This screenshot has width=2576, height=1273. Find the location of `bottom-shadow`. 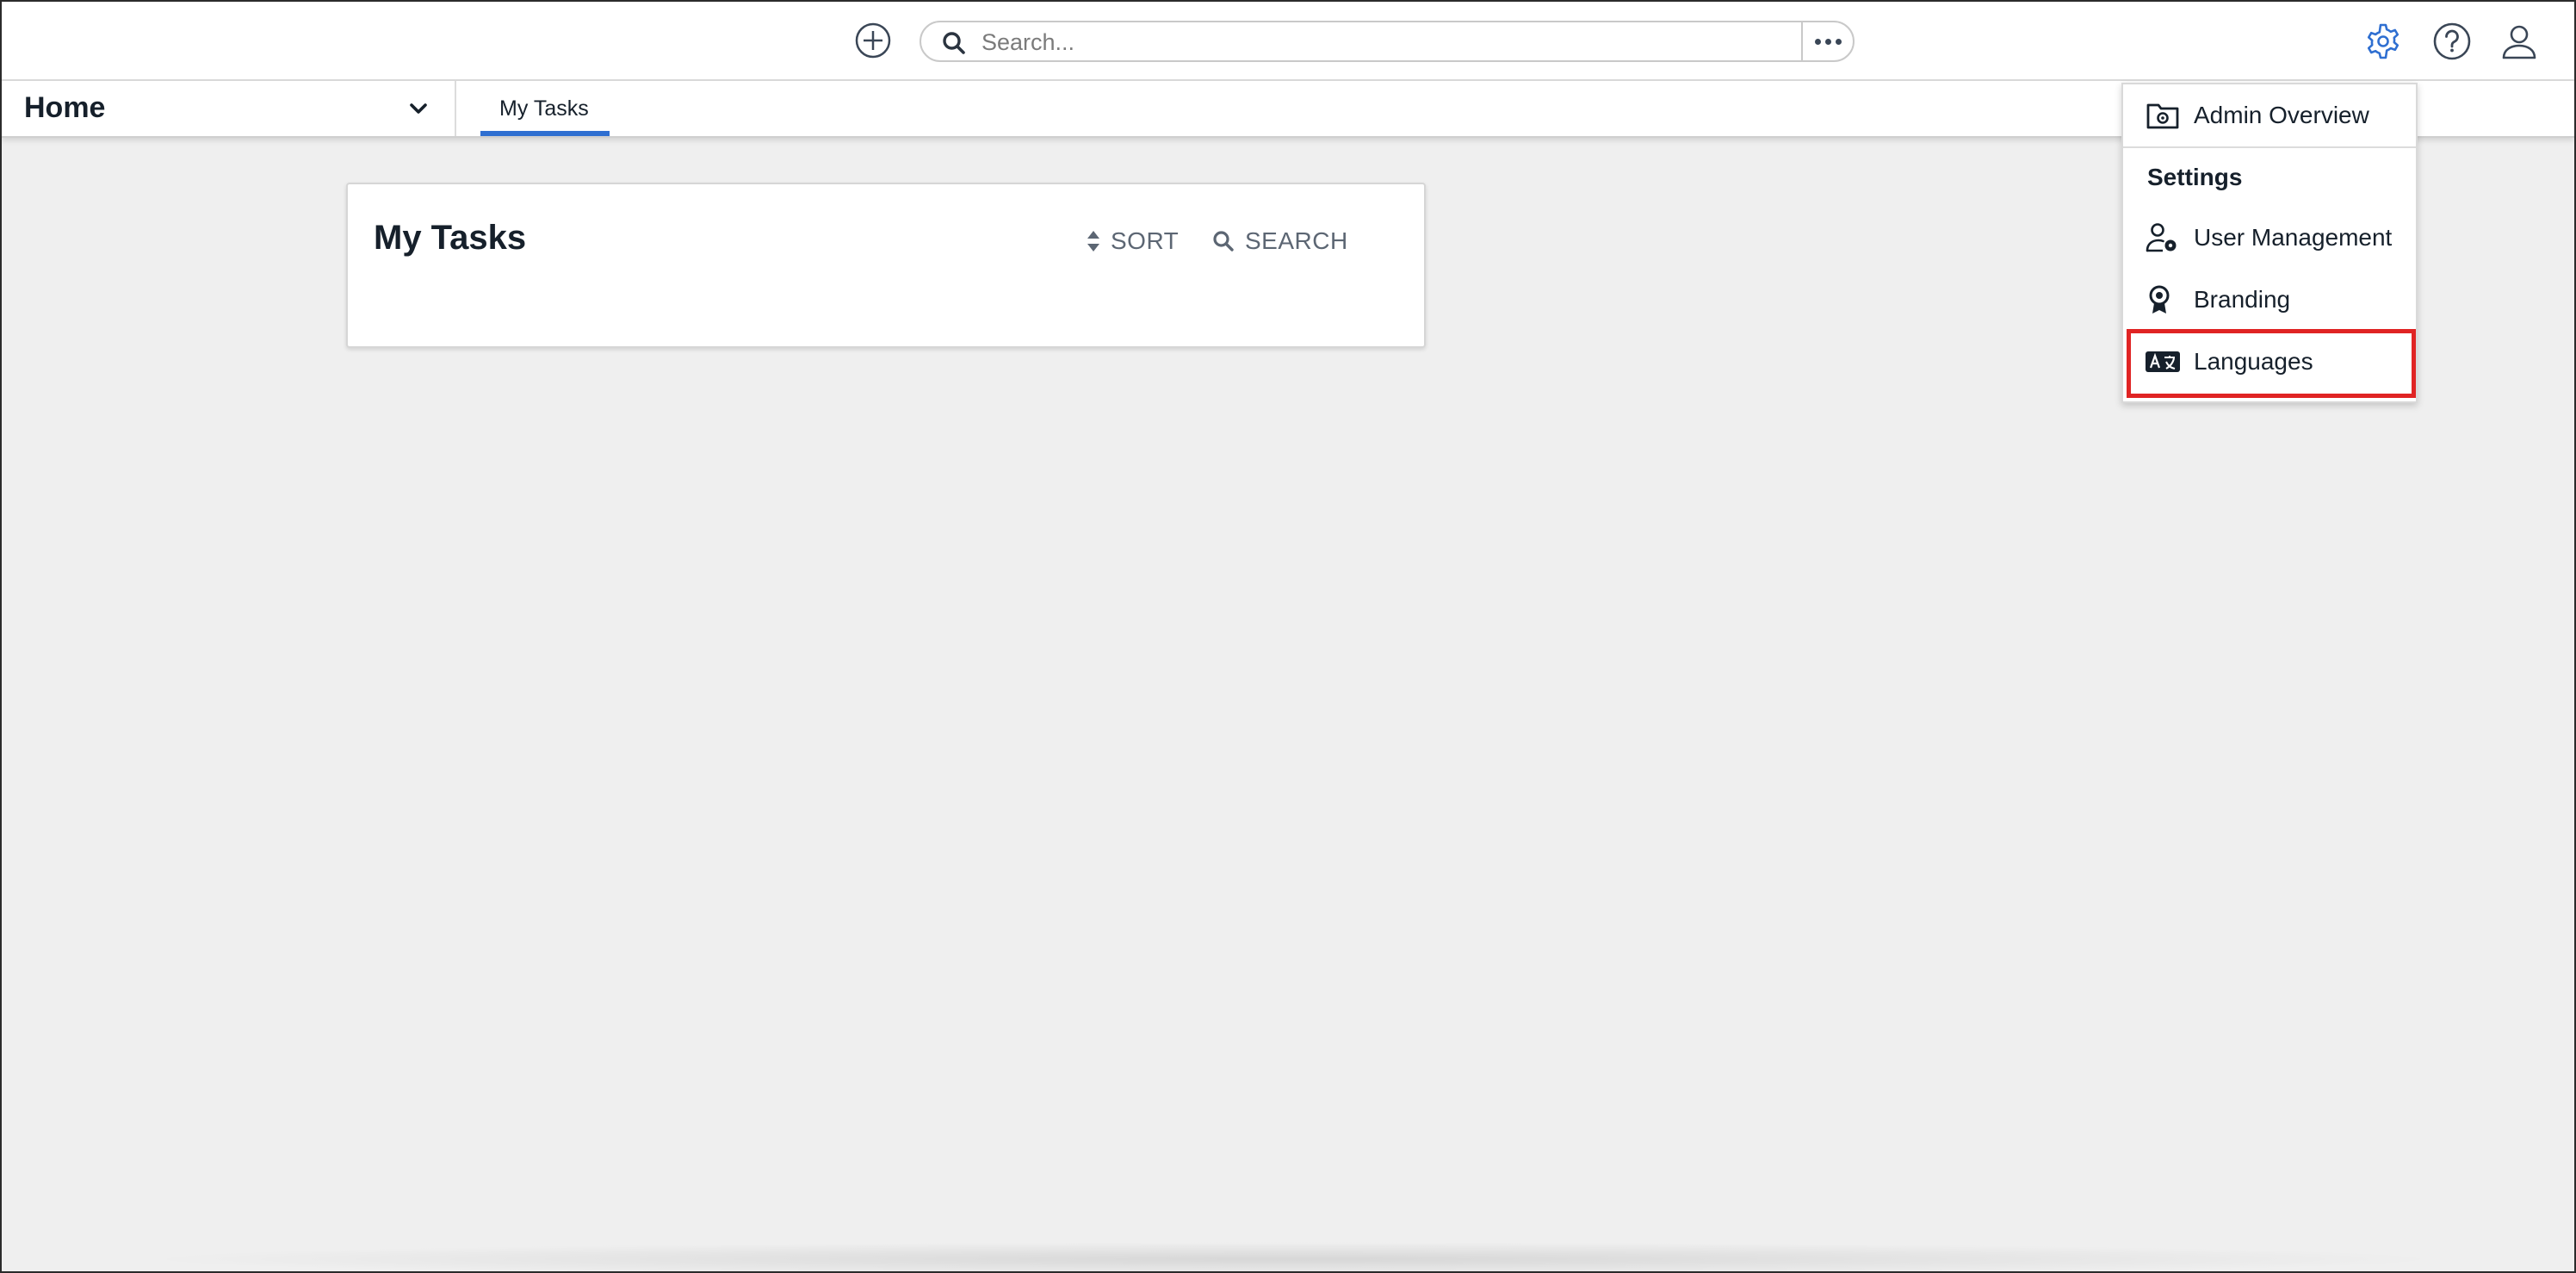

bottom-shadow is located at coordinates (1293, 1256).